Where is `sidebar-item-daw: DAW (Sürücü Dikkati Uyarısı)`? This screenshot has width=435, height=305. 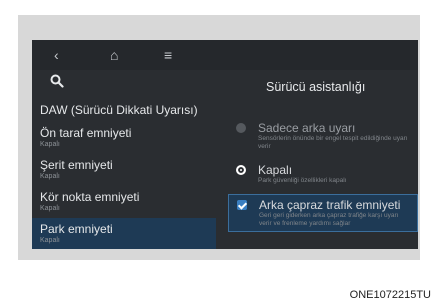 sidebar-item-daw: DAW (Sürücü Dikkati Uyarısı) is located at coordinates (124, 110).